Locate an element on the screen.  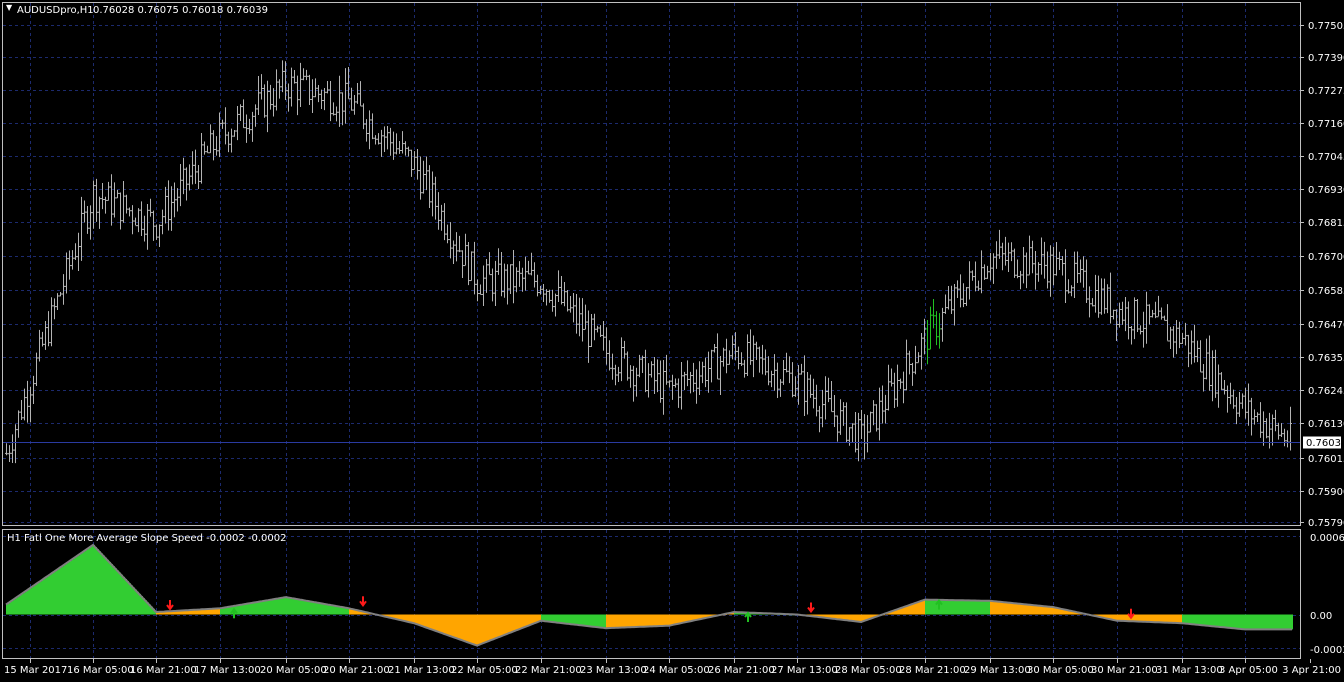
symbol-dropdown-icon: ▼ is located at coordinates (9, 7).